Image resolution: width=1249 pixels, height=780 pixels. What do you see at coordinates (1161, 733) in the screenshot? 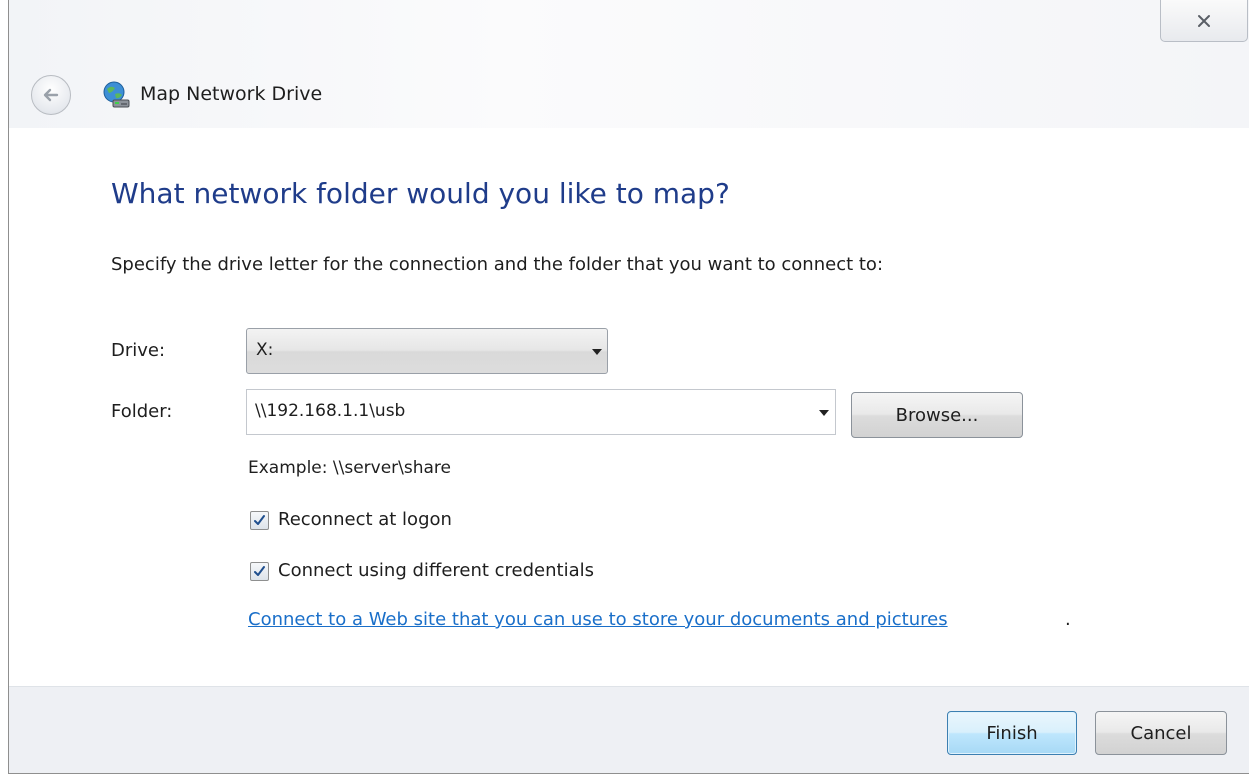
I see `cancel-button: Cancel` at bounding box center [1161, 733].